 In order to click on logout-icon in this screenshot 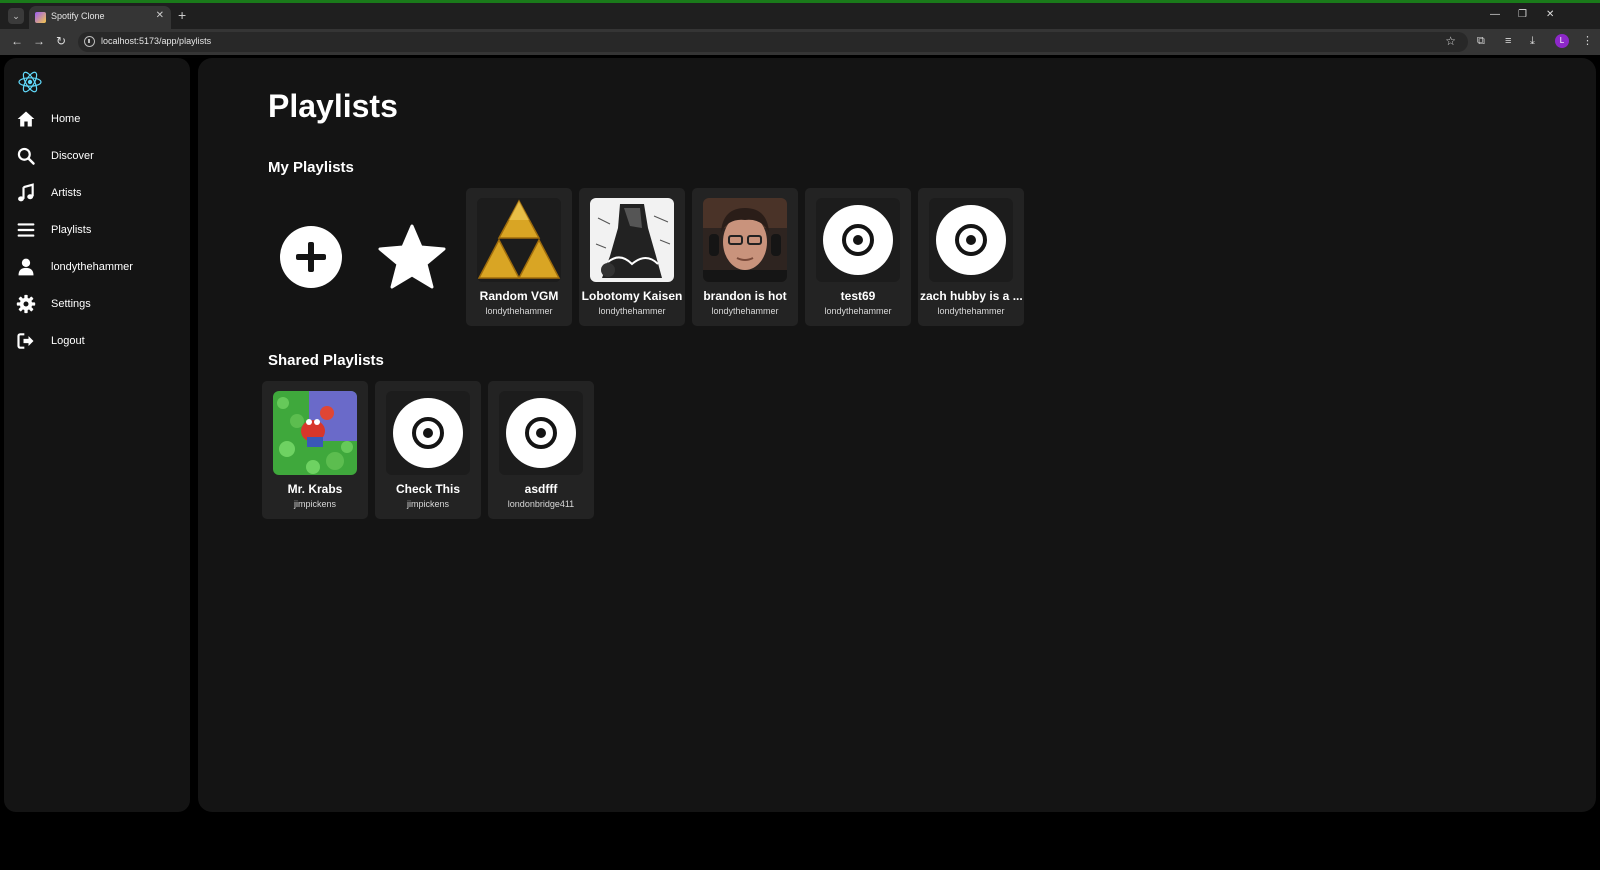, I will do `click(25, 341)`.